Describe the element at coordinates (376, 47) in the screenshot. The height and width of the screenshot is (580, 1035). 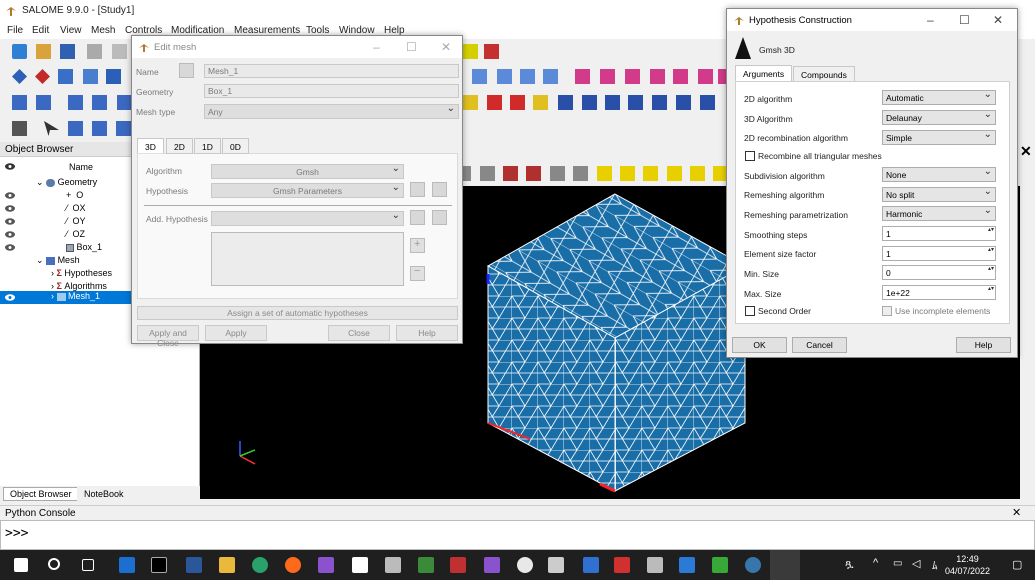
I see `minimize-icon: –` at that location.